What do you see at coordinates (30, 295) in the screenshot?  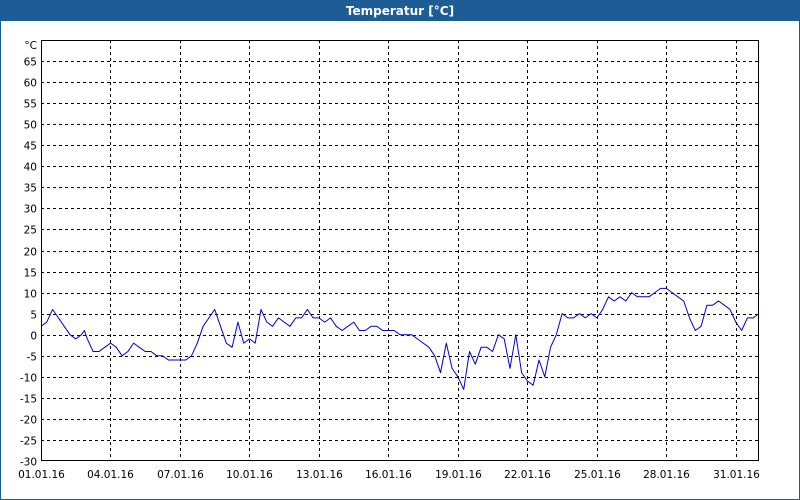 I see `y-tick-label: 10` at bounding box center [30, 295].